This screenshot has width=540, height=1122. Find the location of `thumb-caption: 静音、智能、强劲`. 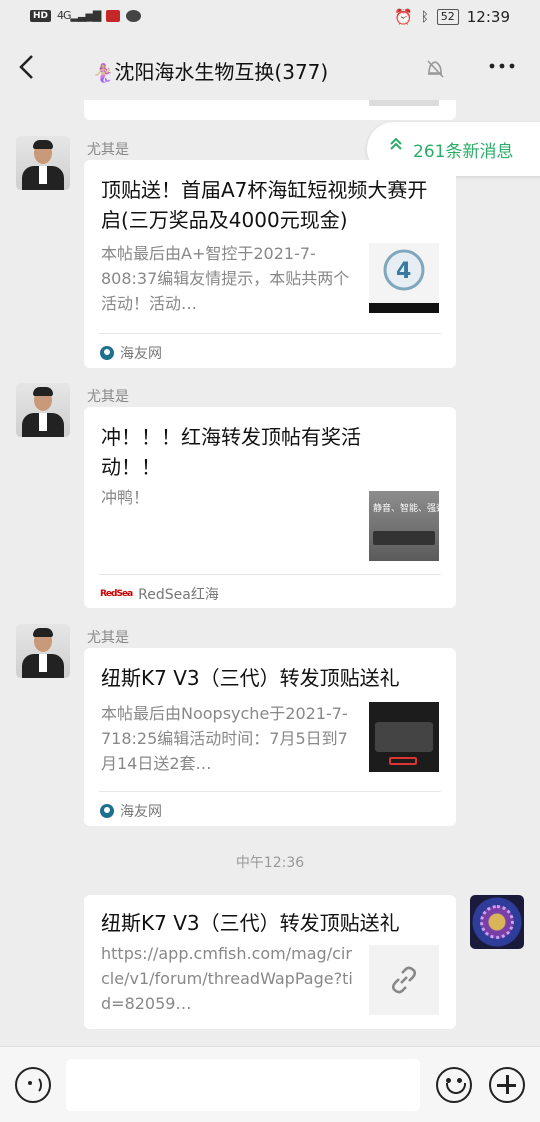

thumb-caption: 静音、智能、强劲 is located at coordinates (406, 509).